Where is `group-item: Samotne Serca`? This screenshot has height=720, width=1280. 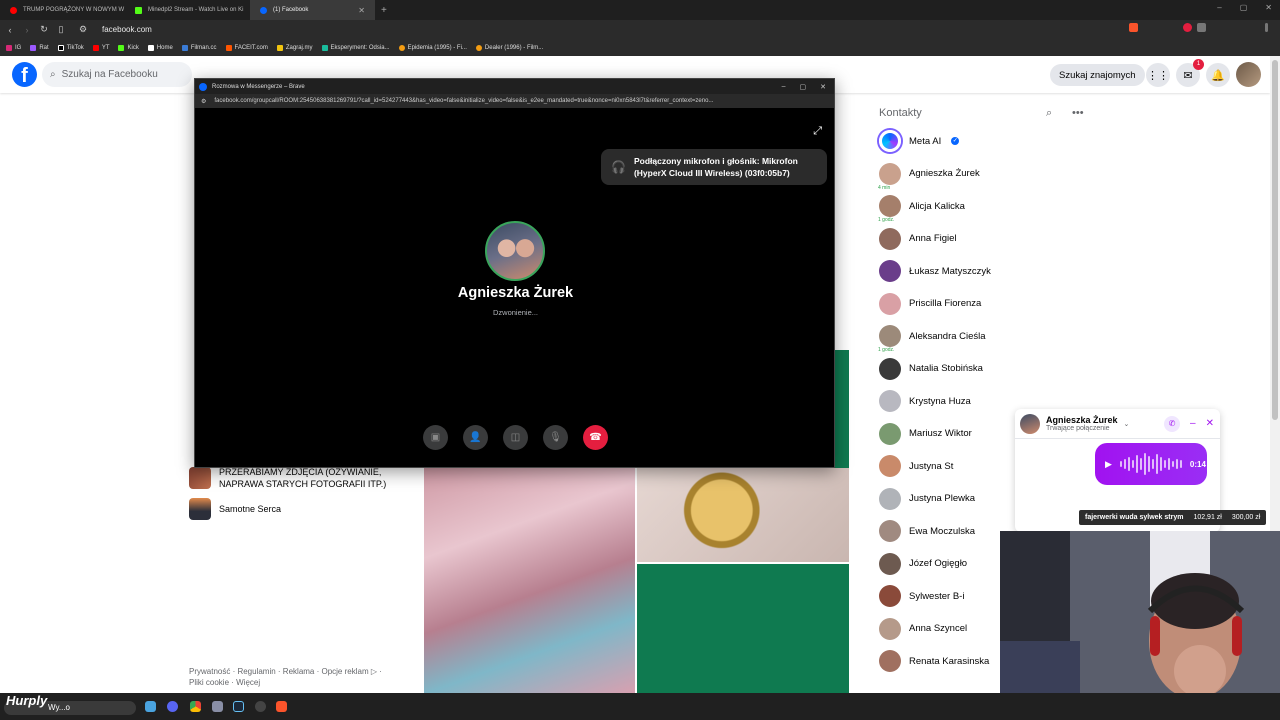
group-item: Samotne Serca is located at coordinates (235, 509).